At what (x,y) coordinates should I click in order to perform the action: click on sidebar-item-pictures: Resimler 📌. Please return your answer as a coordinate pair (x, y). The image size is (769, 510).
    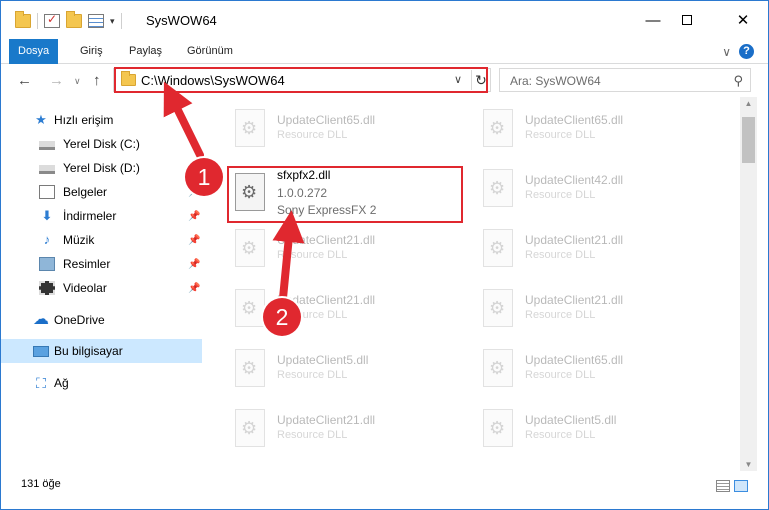
    Looking at the image, I should click on (101, 264).